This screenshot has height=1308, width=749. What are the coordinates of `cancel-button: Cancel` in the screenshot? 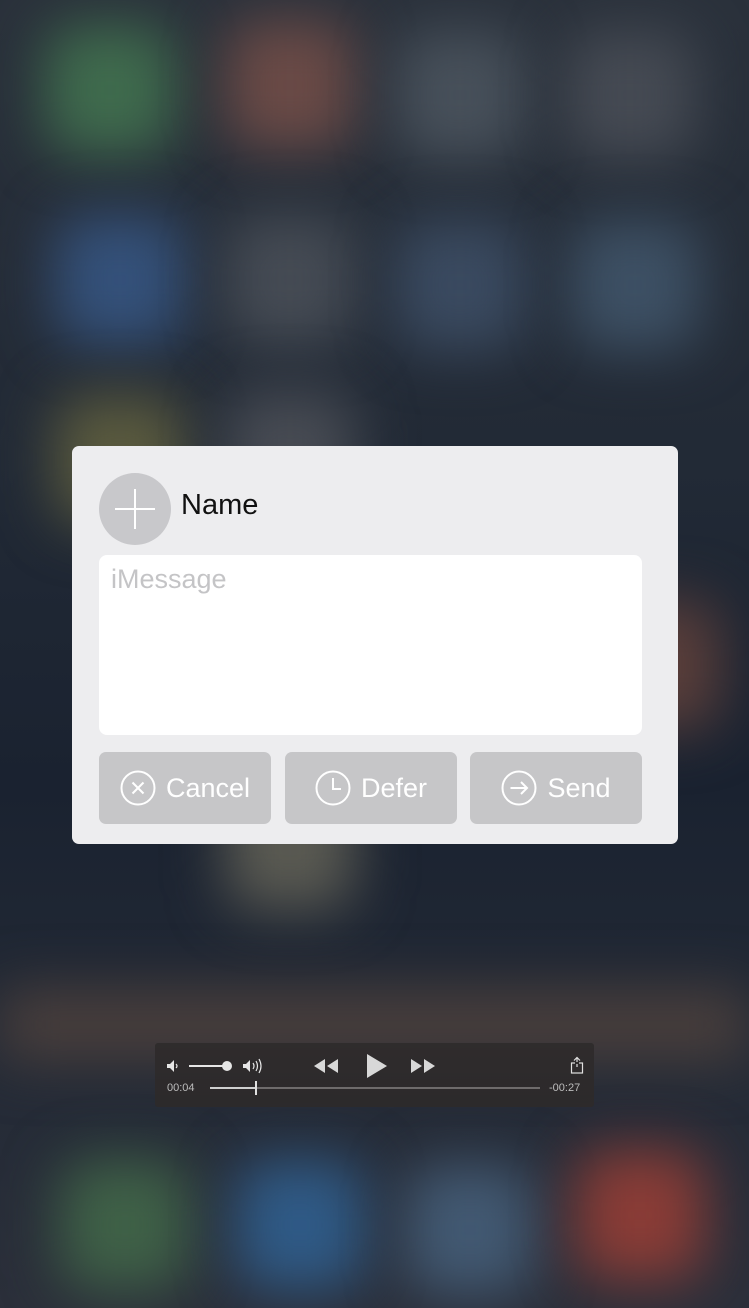 It's located at (185, 788).